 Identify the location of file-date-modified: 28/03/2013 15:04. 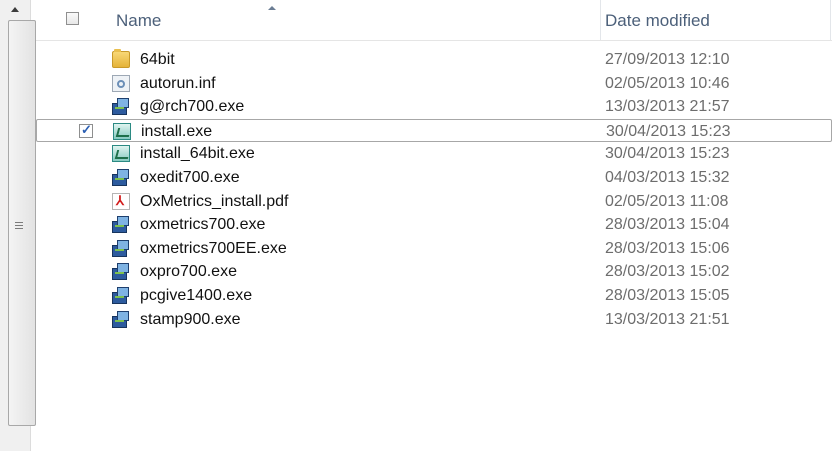
(667, 225).